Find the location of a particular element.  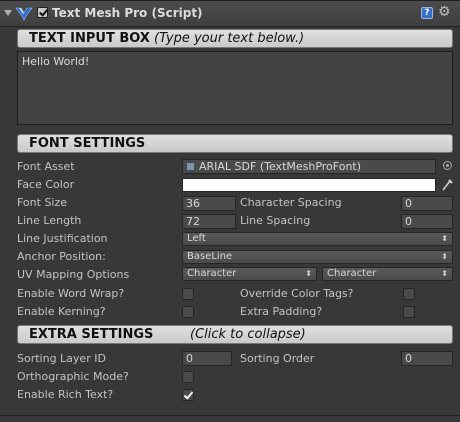

font-asset-field: ARIAL SDF (TextMeshProFont) is located at coordinates (309, 166).